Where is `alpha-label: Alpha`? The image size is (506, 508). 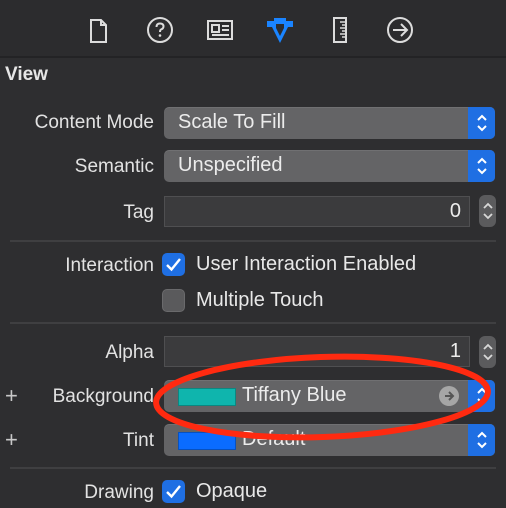 alpha-label: Alpha is located at coordinates (129, 352).